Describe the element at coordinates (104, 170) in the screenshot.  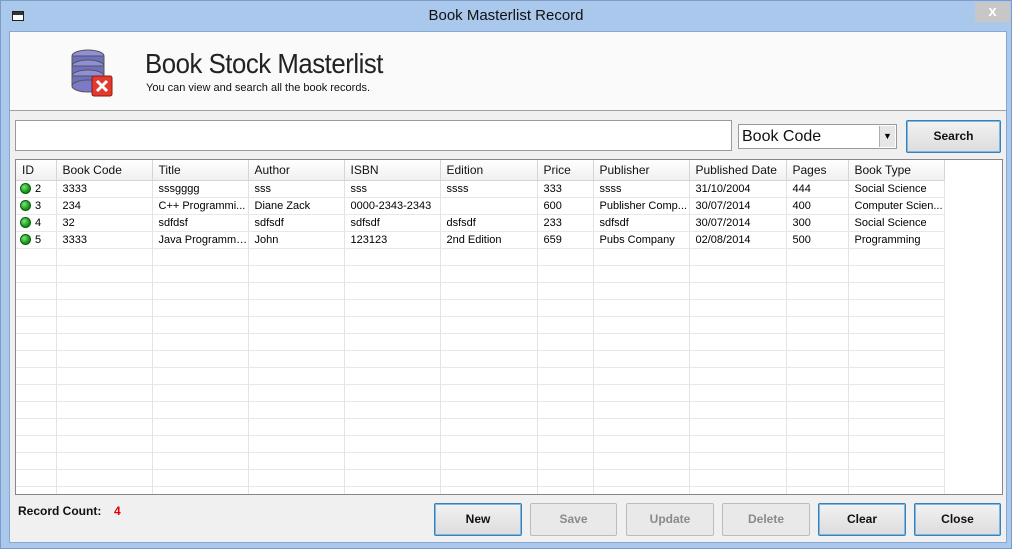
I see `column-header-book-code: Book Code` at that location.